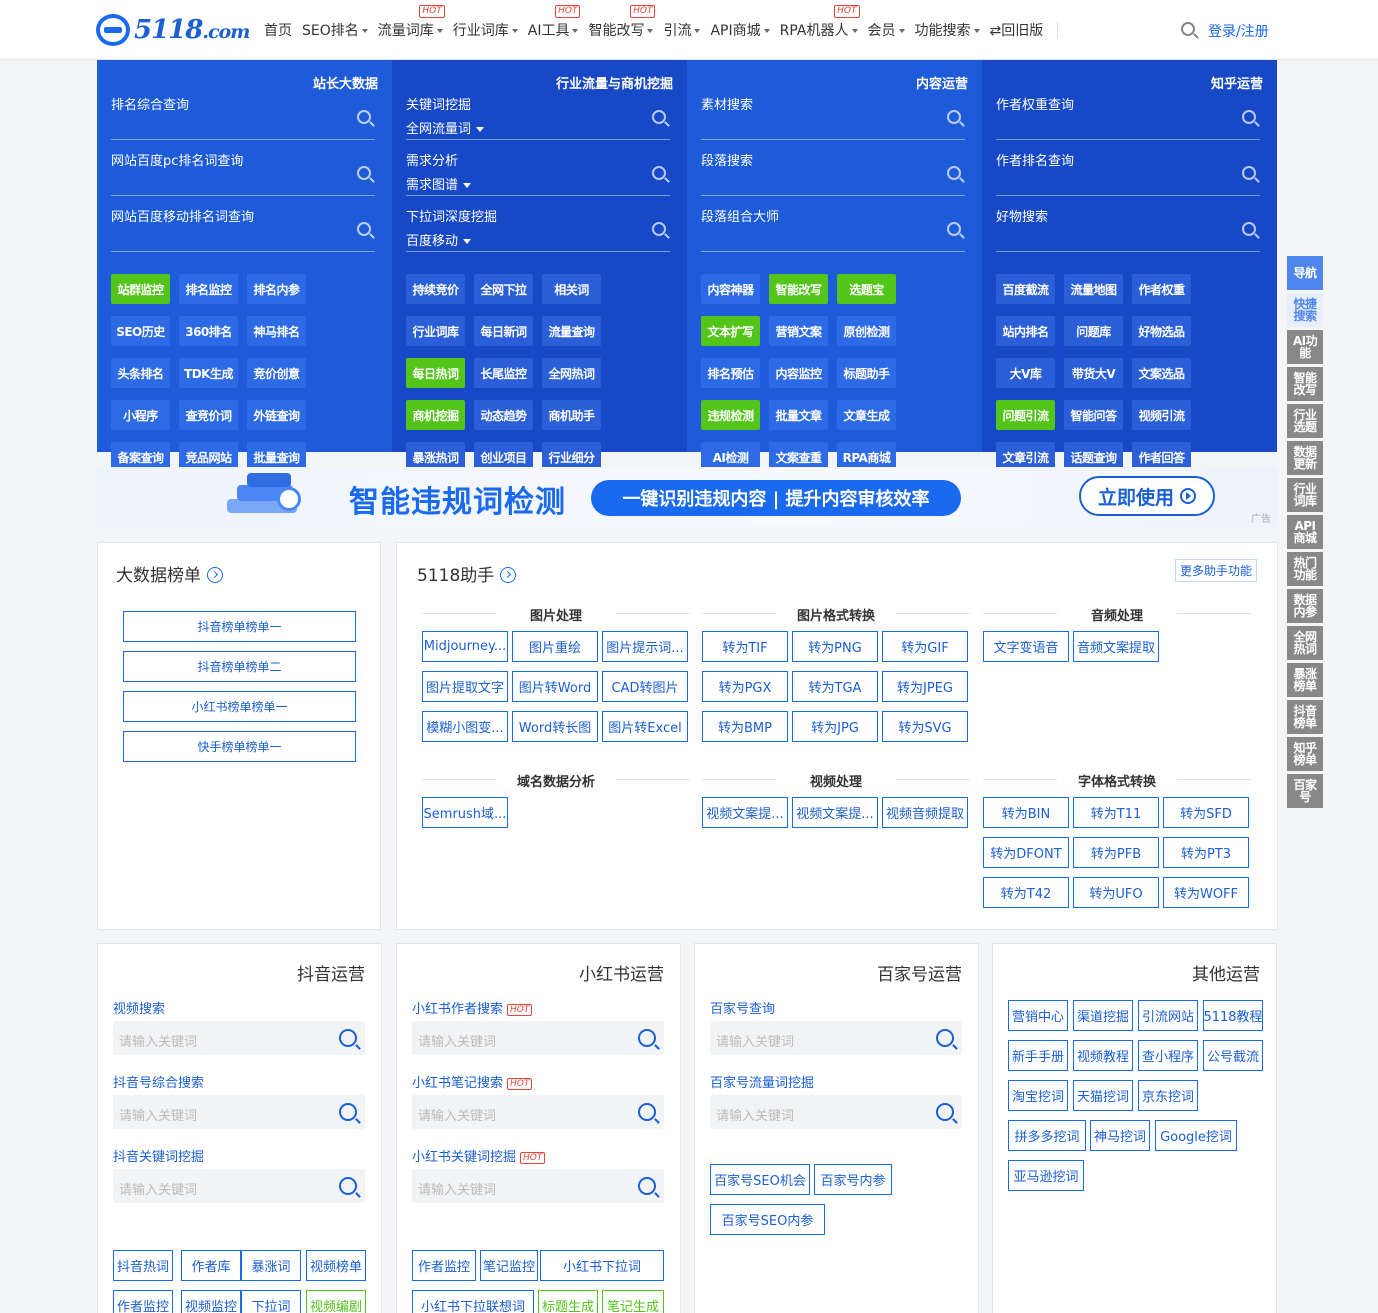 This screenshot has height=1313, width=1378. What do you see at coordinates (439, 183) in the screenshot?
I see `query-type-select: 需求图谱` at bounding box center [439, 183].